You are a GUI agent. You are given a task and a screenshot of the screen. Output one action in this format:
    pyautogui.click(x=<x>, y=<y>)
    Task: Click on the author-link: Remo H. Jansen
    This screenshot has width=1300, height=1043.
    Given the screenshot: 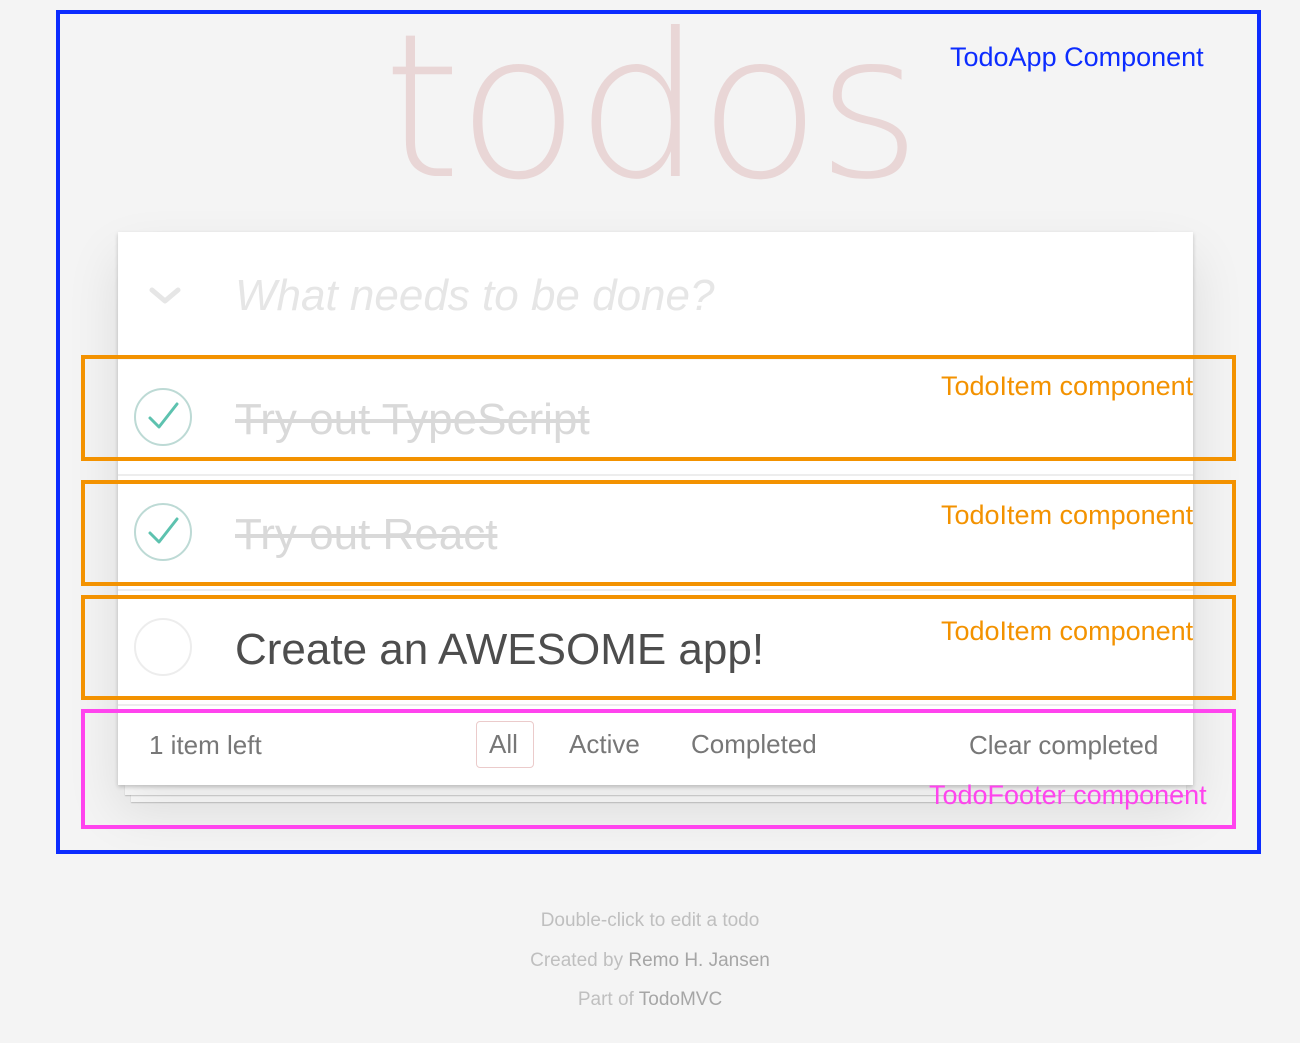 What is the action you would take?
    pyautogui.click(x=699, y=960)
    